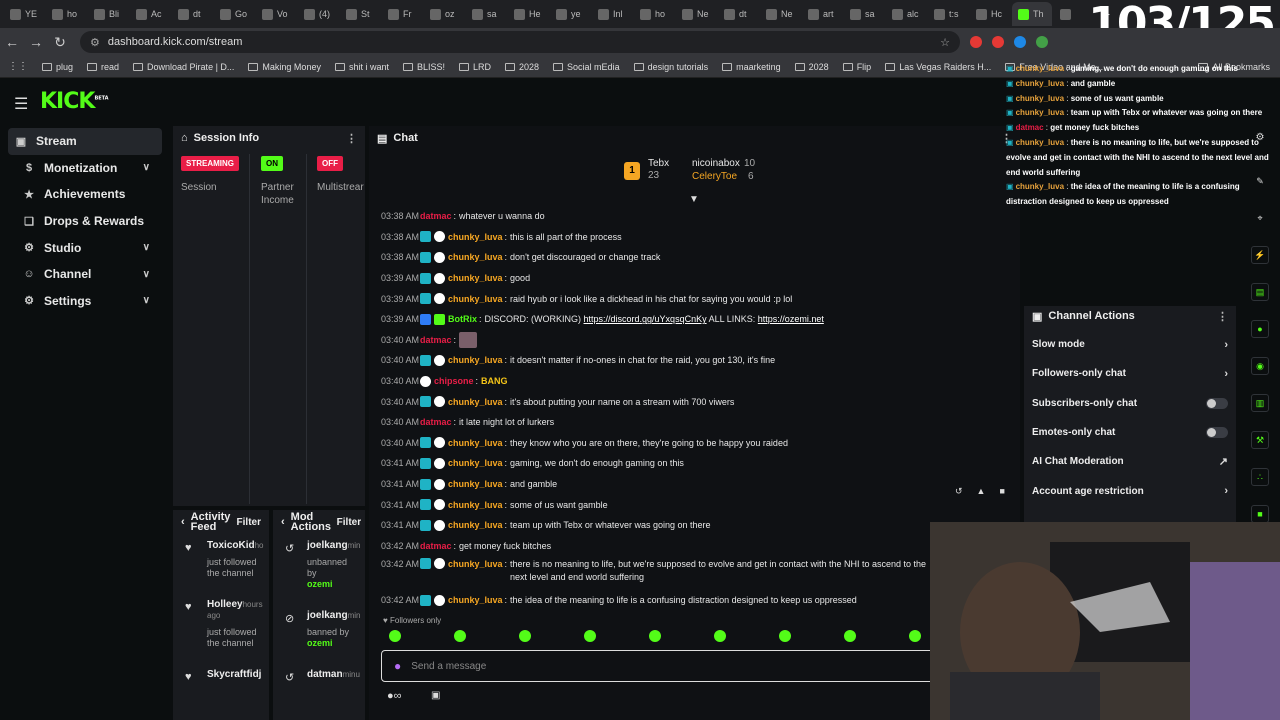 The width and height of the screenshot is (1280, 720). I want to click on emote-bar, so click(661, 637).